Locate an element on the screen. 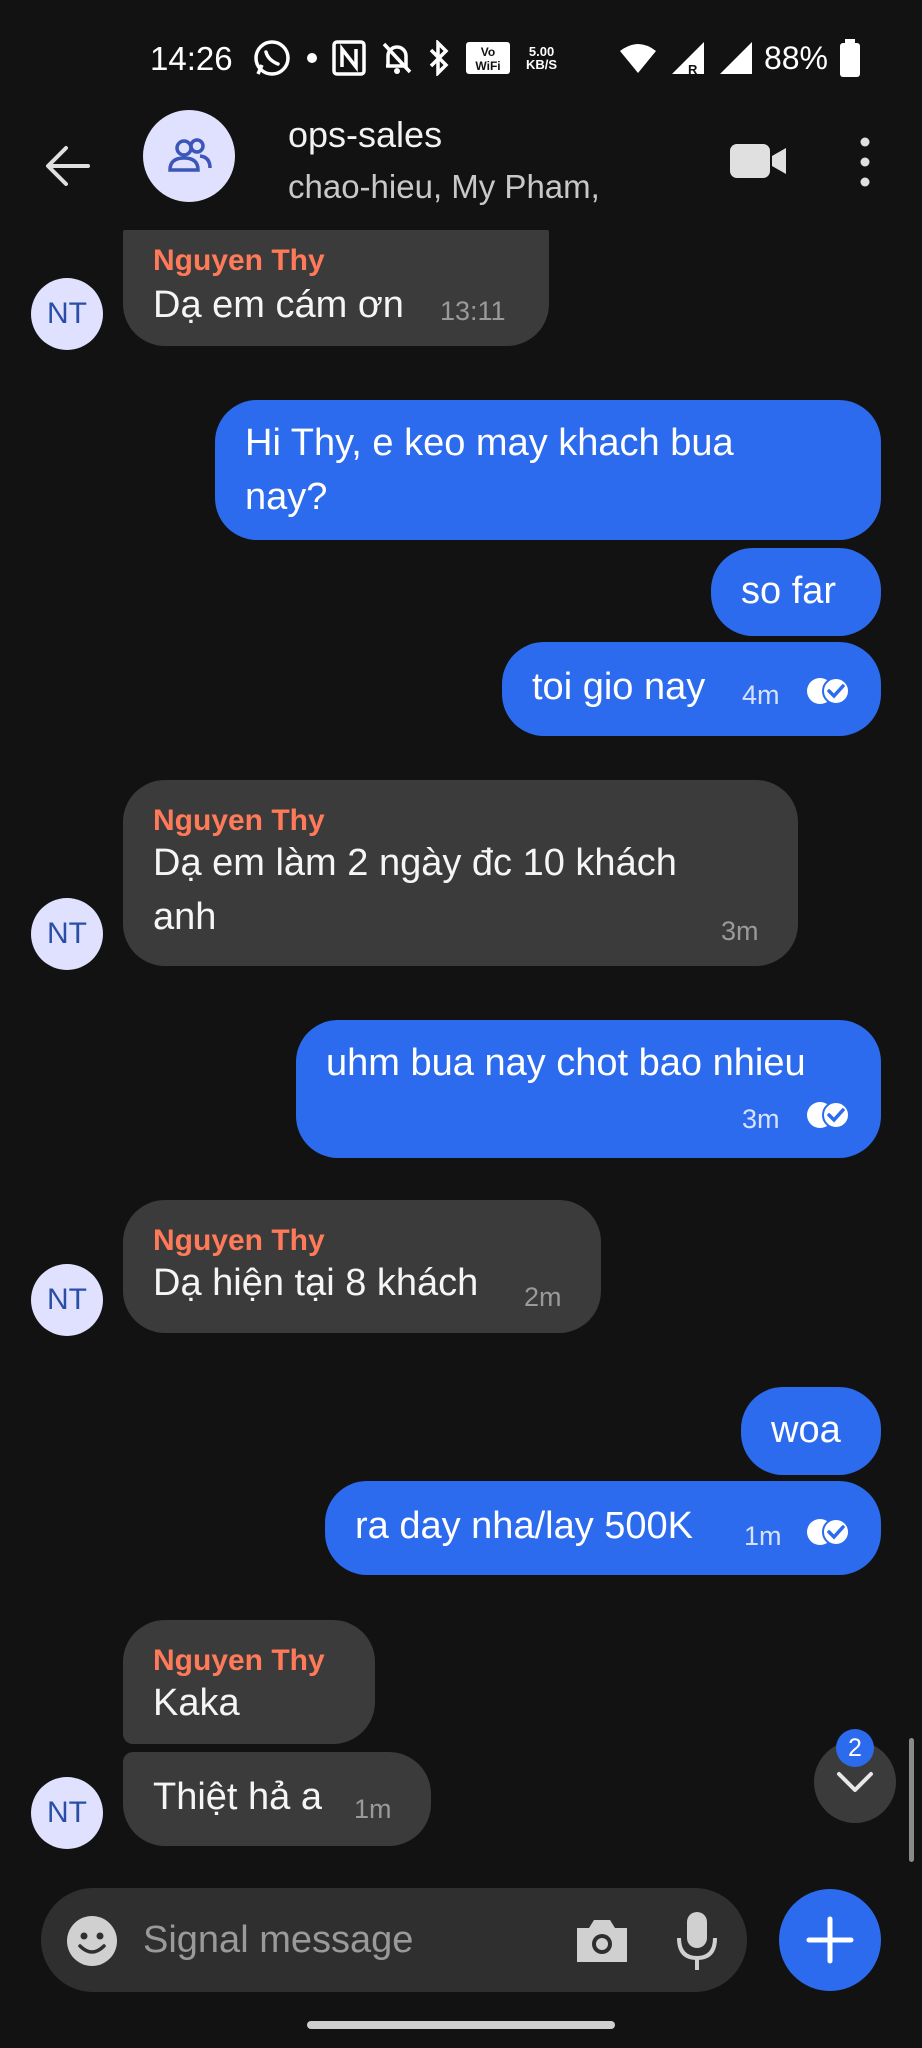 The height and width of the screenshot is (2048, 922). message-bubble-outgoing: toi gio nay 4m is located at coordinates (691, 689).